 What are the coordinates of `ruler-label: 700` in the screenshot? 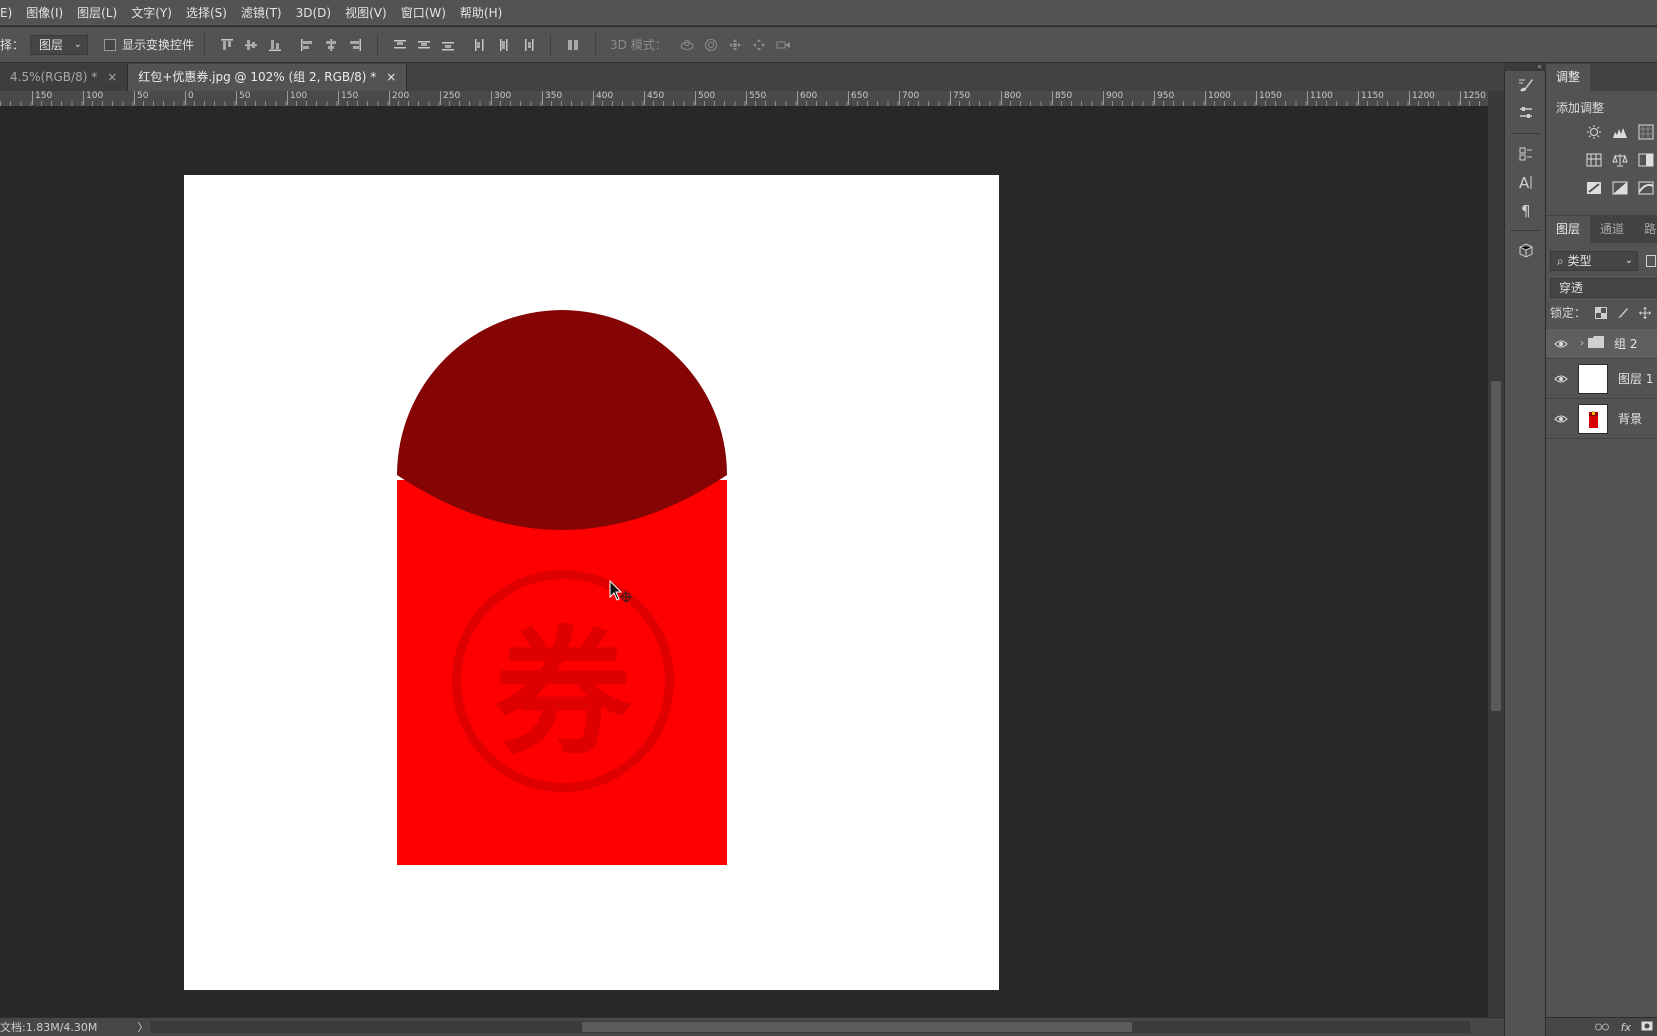 It's located at (909, 98).